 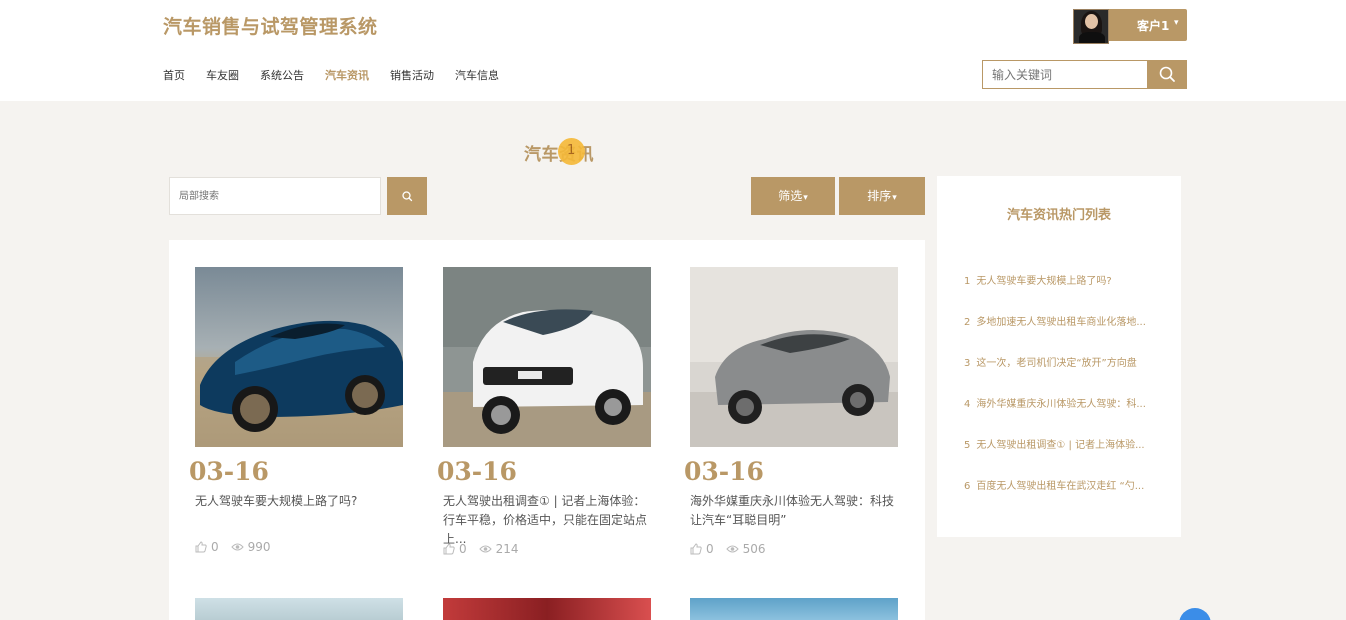 I want to click on badge-indicator: 1, so click(x=571, y=151).